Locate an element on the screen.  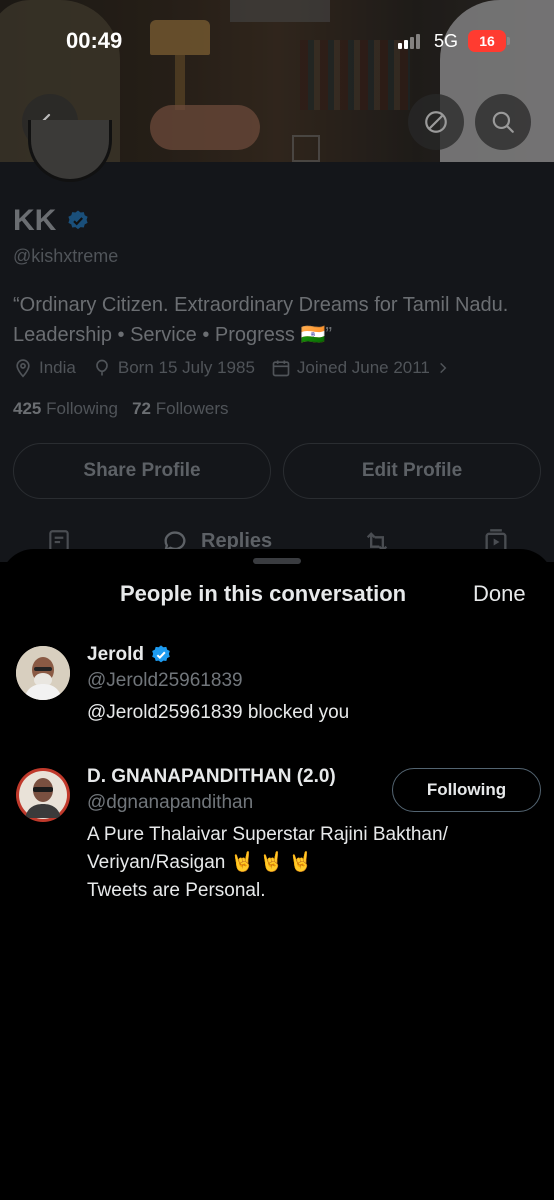
share-profile-button: Share Profile is located at coordinates (142, 471).